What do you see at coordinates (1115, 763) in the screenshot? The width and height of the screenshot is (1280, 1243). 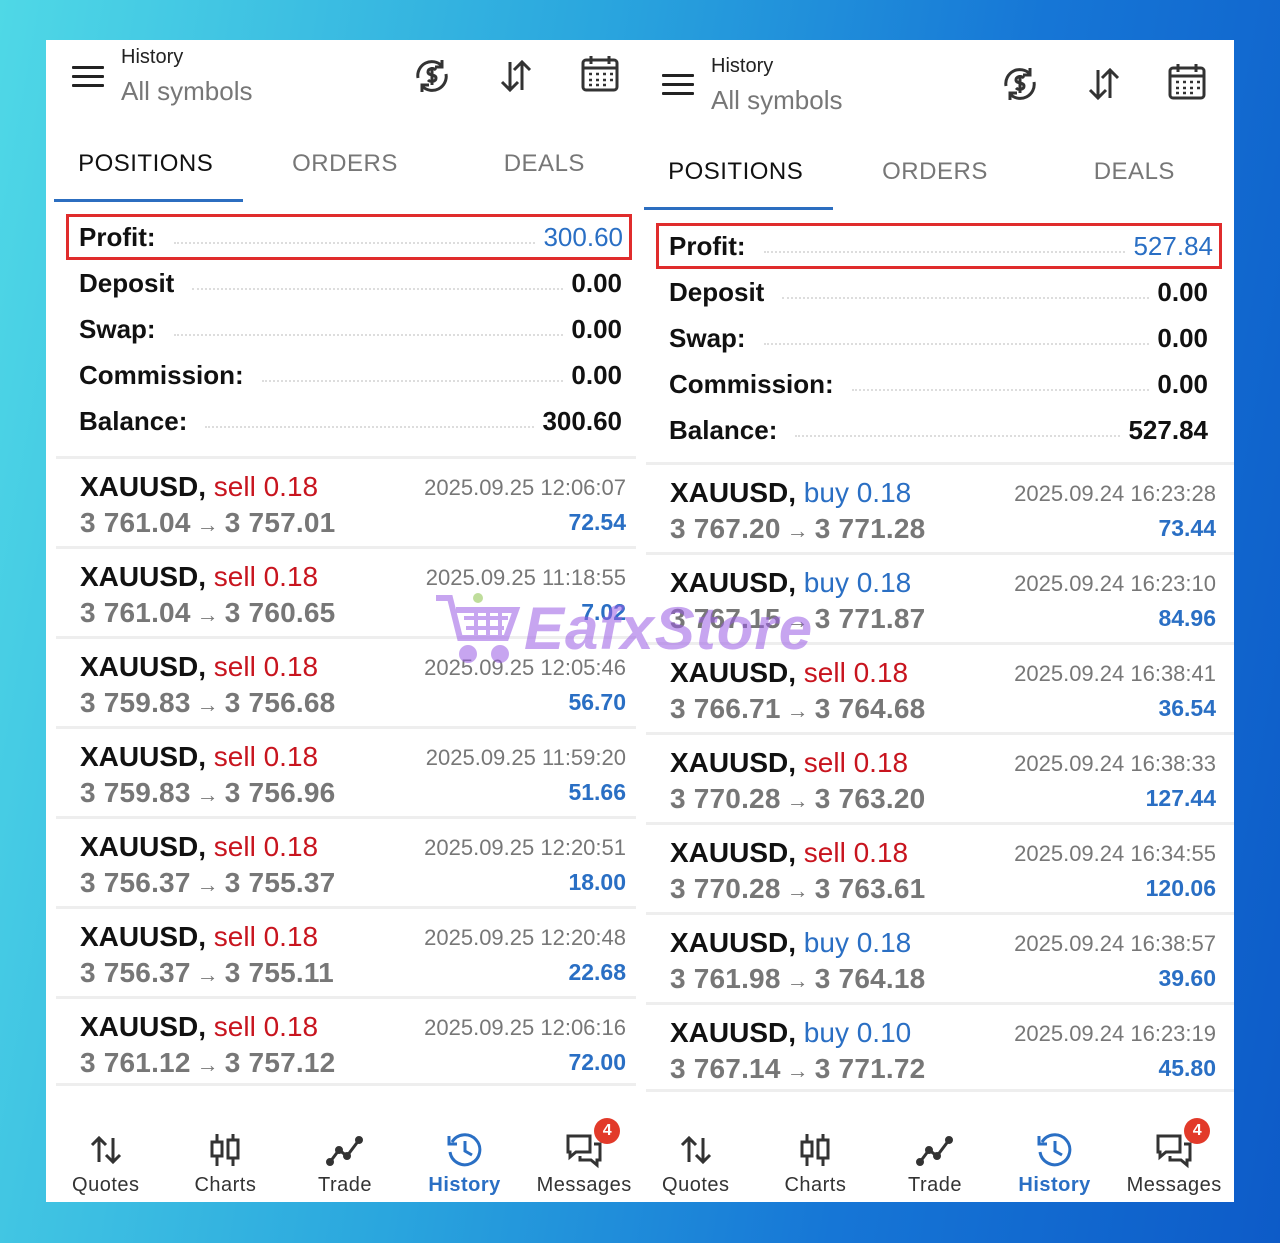 I see `deal-time: 2025.09.24 16:38:33` at bounding box center [1115, 763].